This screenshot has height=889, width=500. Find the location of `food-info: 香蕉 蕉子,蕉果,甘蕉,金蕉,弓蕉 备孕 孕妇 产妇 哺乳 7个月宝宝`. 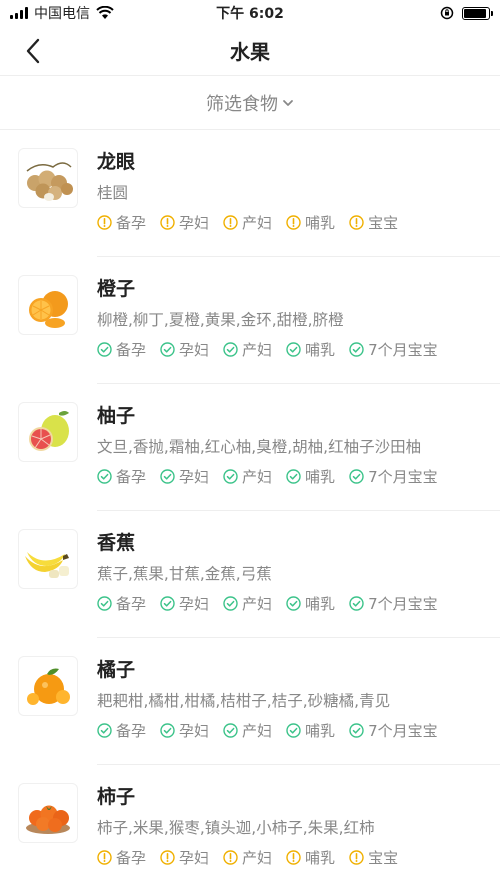

food-info: 香蕉 蕉子,蕉果,甘蕉,金蕉,弓蕉 备孕 孕妇 产妇 哺乳 7个月宝宝 is located at coordinates (289, 583).